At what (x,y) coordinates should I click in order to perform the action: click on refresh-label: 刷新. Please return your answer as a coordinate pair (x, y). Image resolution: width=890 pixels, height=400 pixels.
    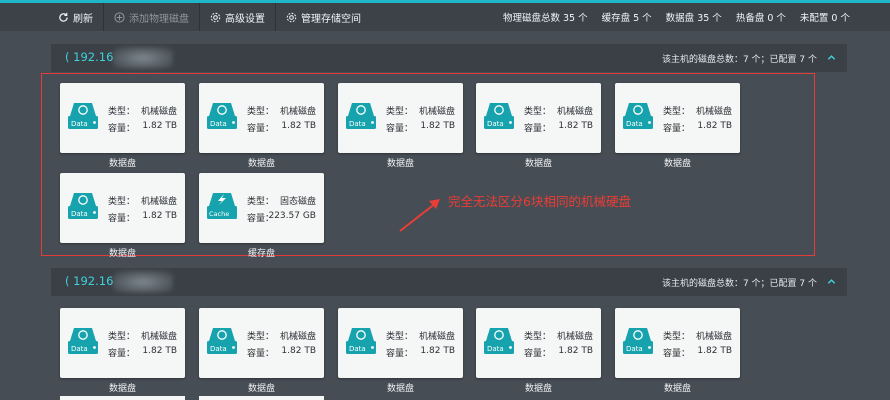
    Looking at the image, I should click on (83, 19).